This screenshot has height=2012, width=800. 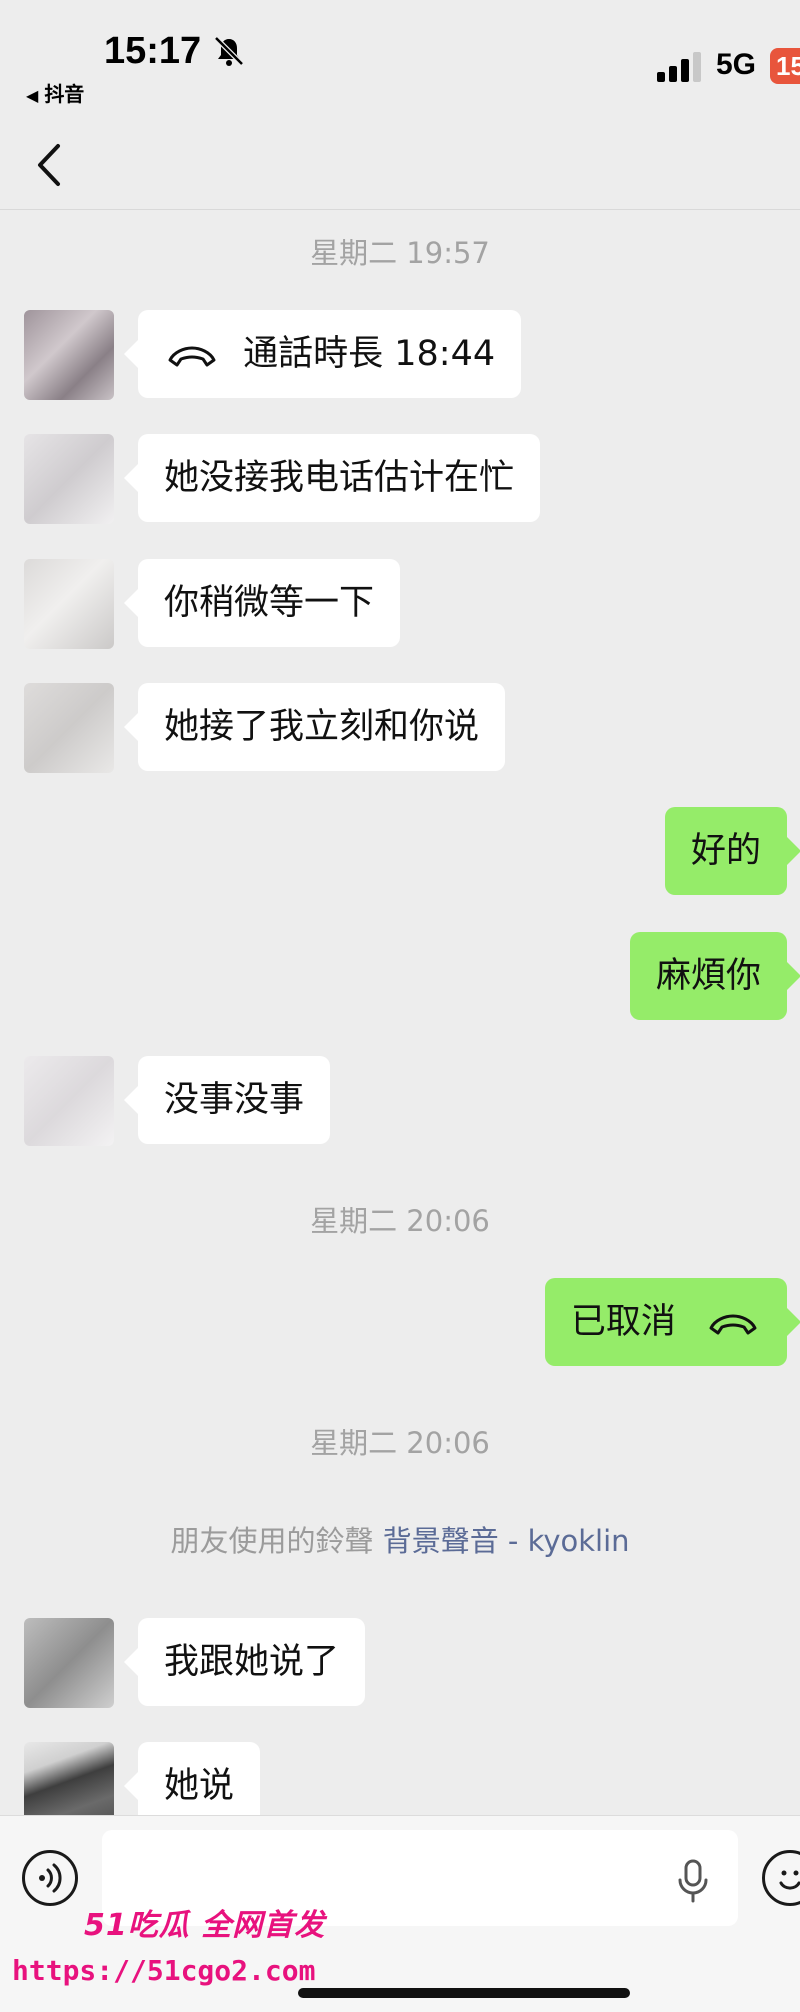 I want to click on home-indicator, so click(x=464, y=1993).